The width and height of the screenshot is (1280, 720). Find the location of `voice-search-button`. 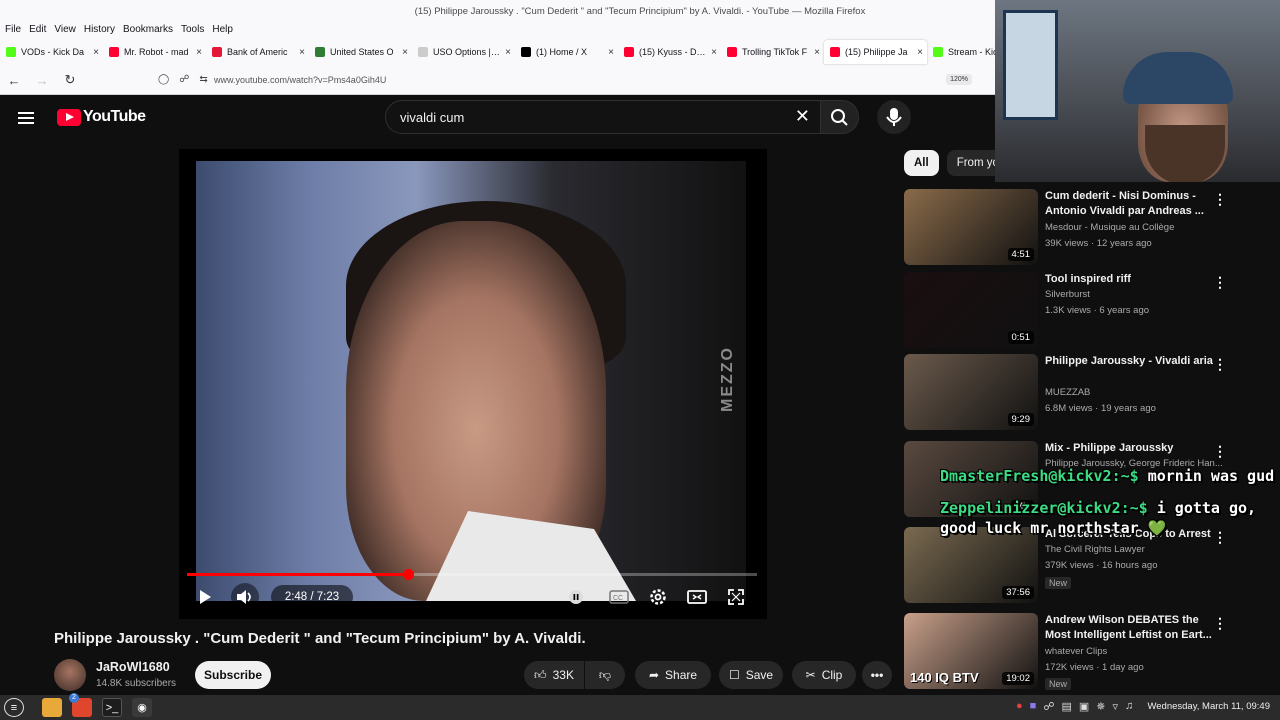

voice-search-button is located at coordinates (894, 117).